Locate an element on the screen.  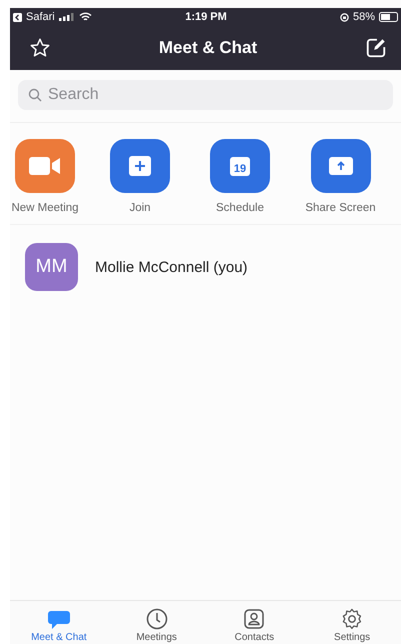
chat-bubble-icon is located at coordinates (58, 620).